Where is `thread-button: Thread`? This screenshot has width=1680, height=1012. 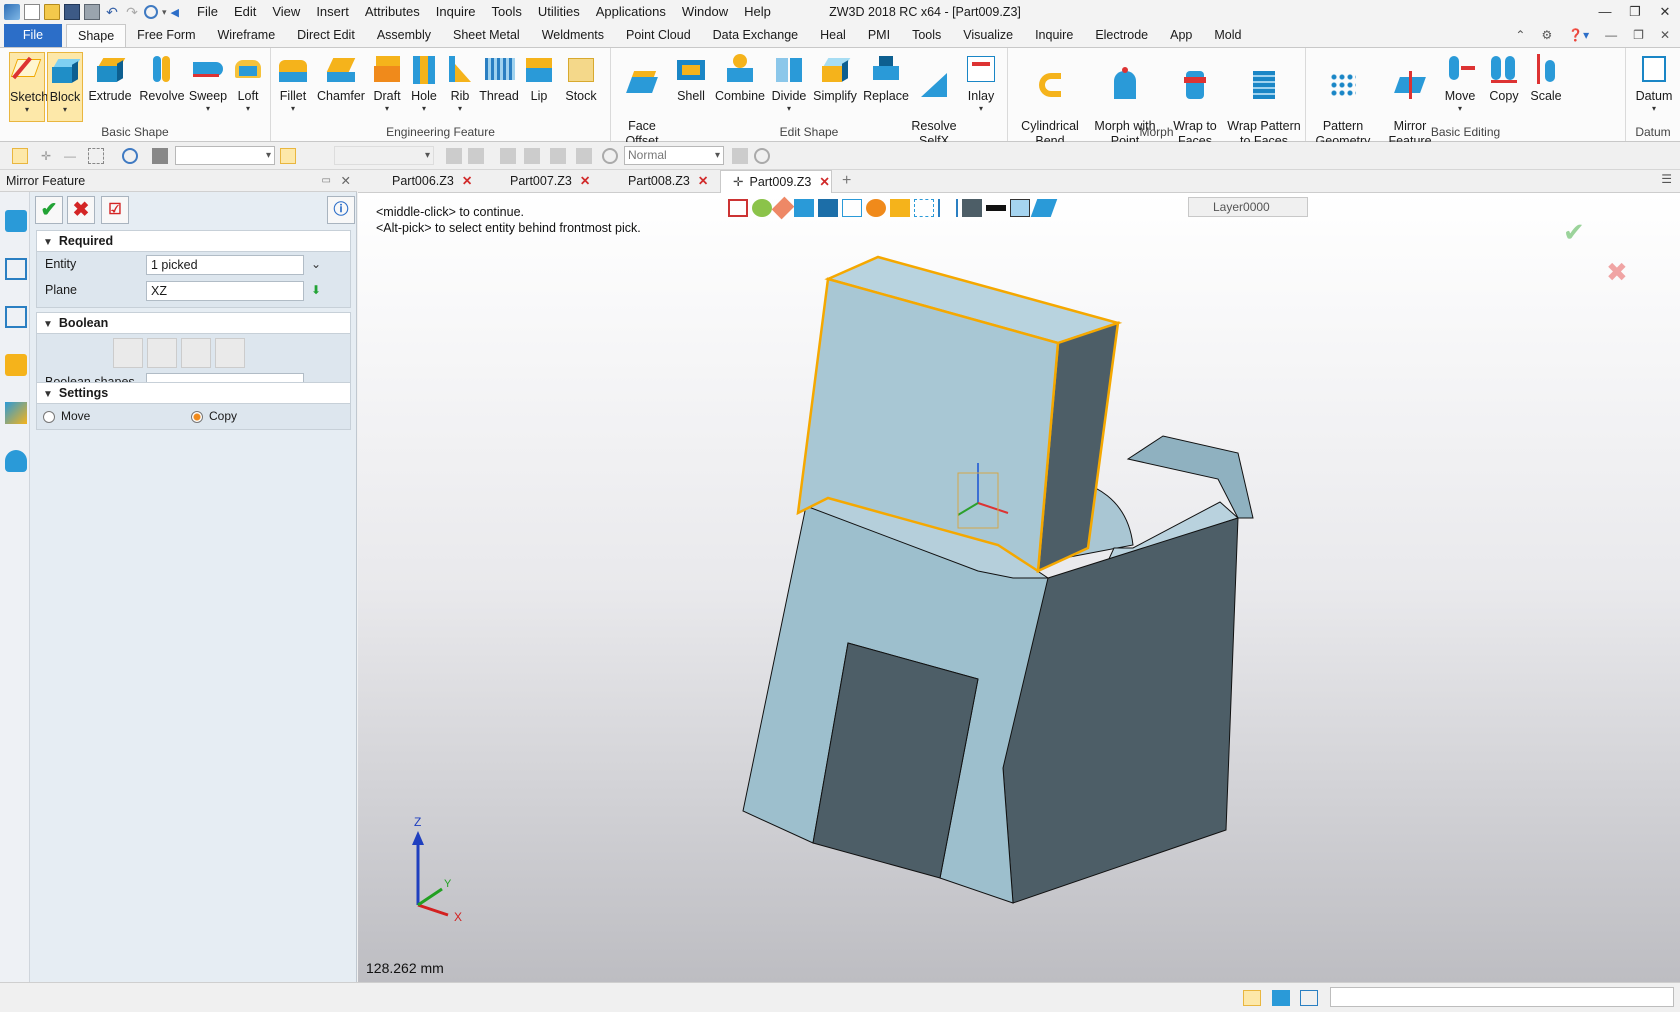 thread-button: Thread is located at coordinates (499, 78).